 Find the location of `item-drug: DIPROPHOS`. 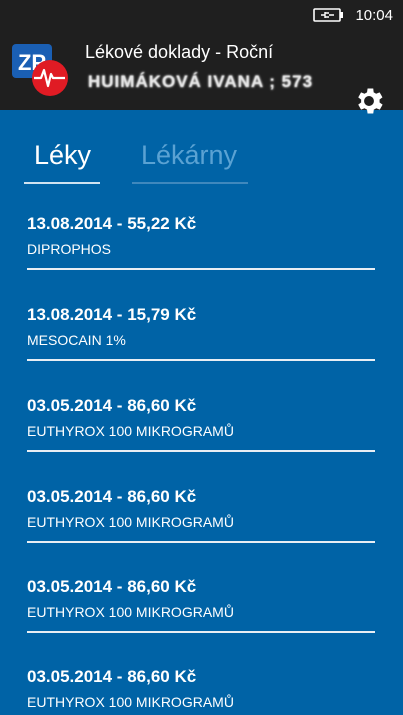

item-drug: DIPROPHOS is located at coordinates (69, 249).